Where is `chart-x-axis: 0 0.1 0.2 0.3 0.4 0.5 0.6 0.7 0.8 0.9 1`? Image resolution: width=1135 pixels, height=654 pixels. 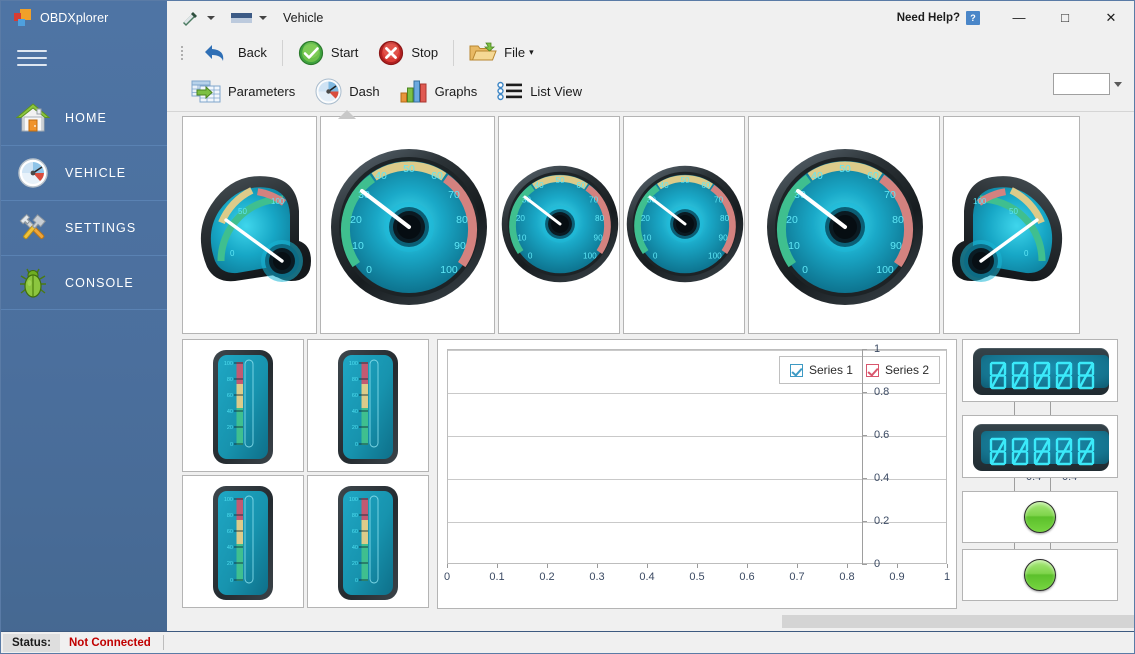 chart-x-axis: 0 0.1 0.2 0.3 0.4 0.5 0.6 0.7 0.8 0.9 1 is located at coordinates (696, 579).